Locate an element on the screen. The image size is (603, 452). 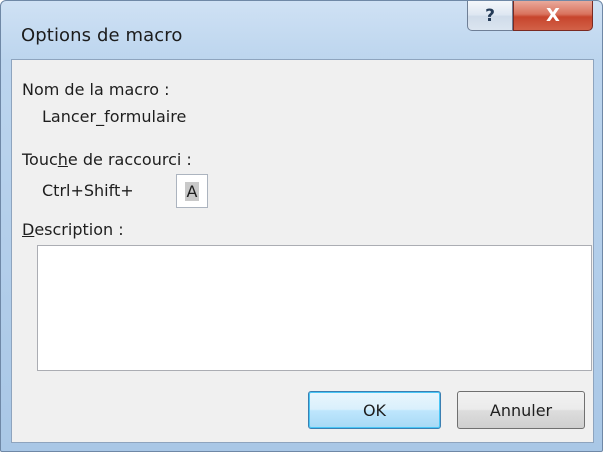
help-icon: ? is located at coordinates (490, 15).